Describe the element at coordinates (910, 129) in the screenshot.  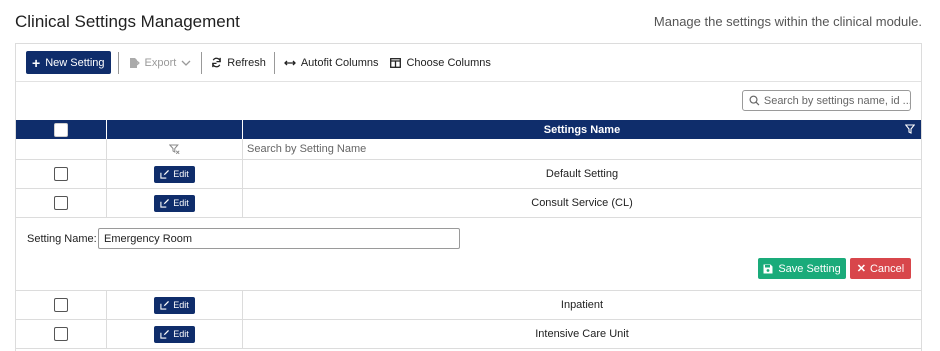
I see `filter-icon` at that location.